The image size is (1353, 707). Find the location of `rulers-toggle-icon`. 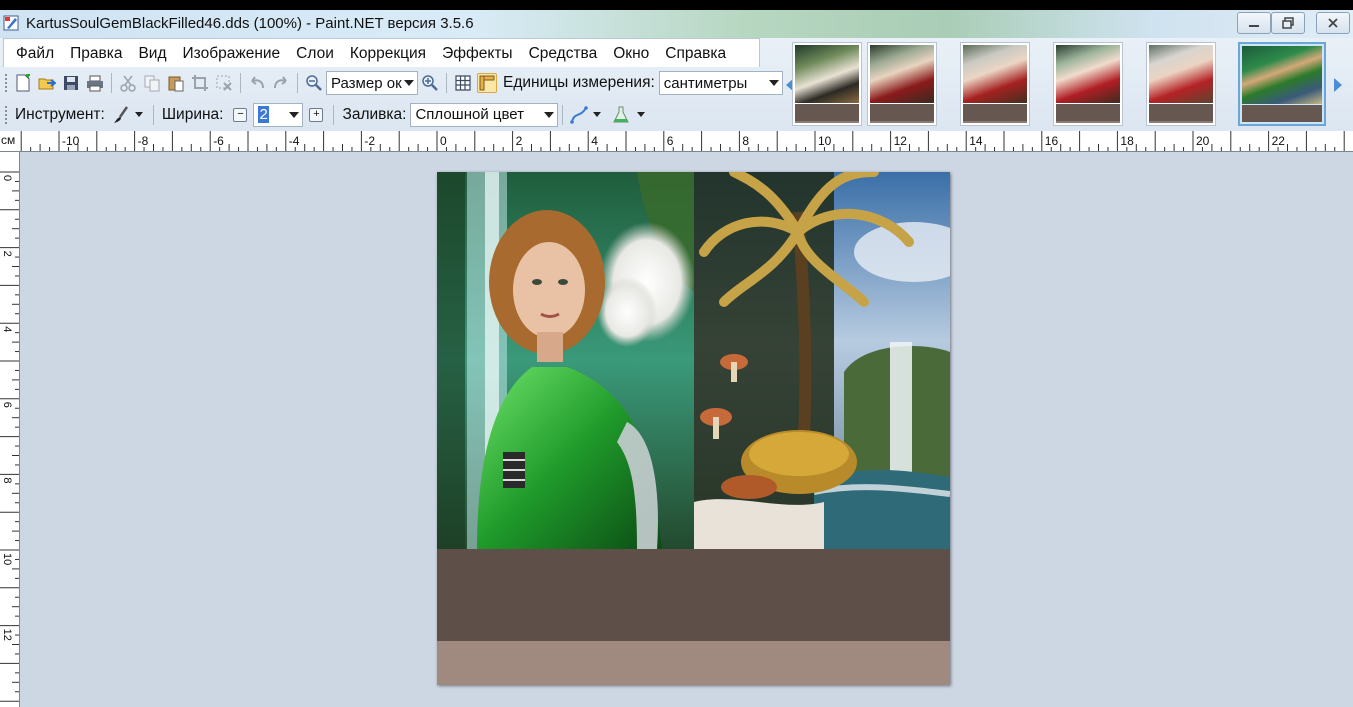

rulers-toggle-icon is located at coordinates (487, 83).